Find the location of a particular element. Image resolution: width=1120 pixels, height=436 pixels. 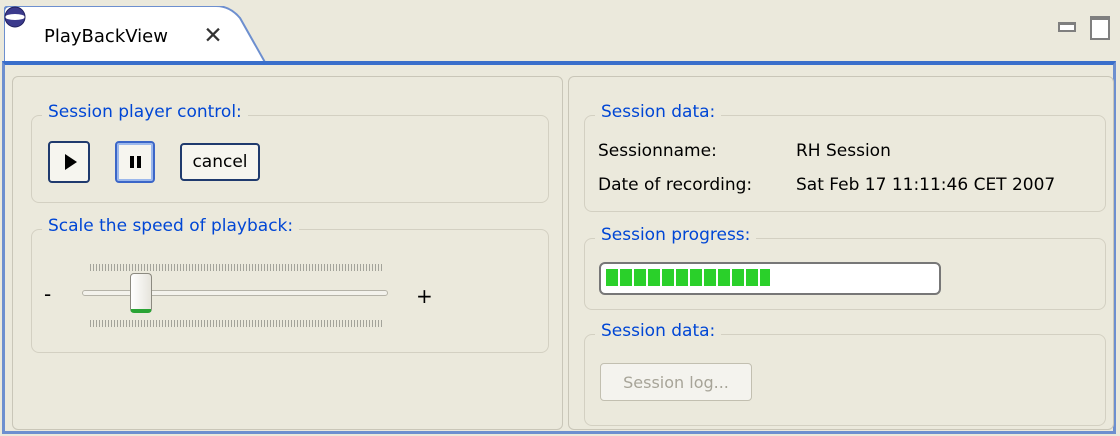

slider-ticks-top is located at coordinates (236, 267).